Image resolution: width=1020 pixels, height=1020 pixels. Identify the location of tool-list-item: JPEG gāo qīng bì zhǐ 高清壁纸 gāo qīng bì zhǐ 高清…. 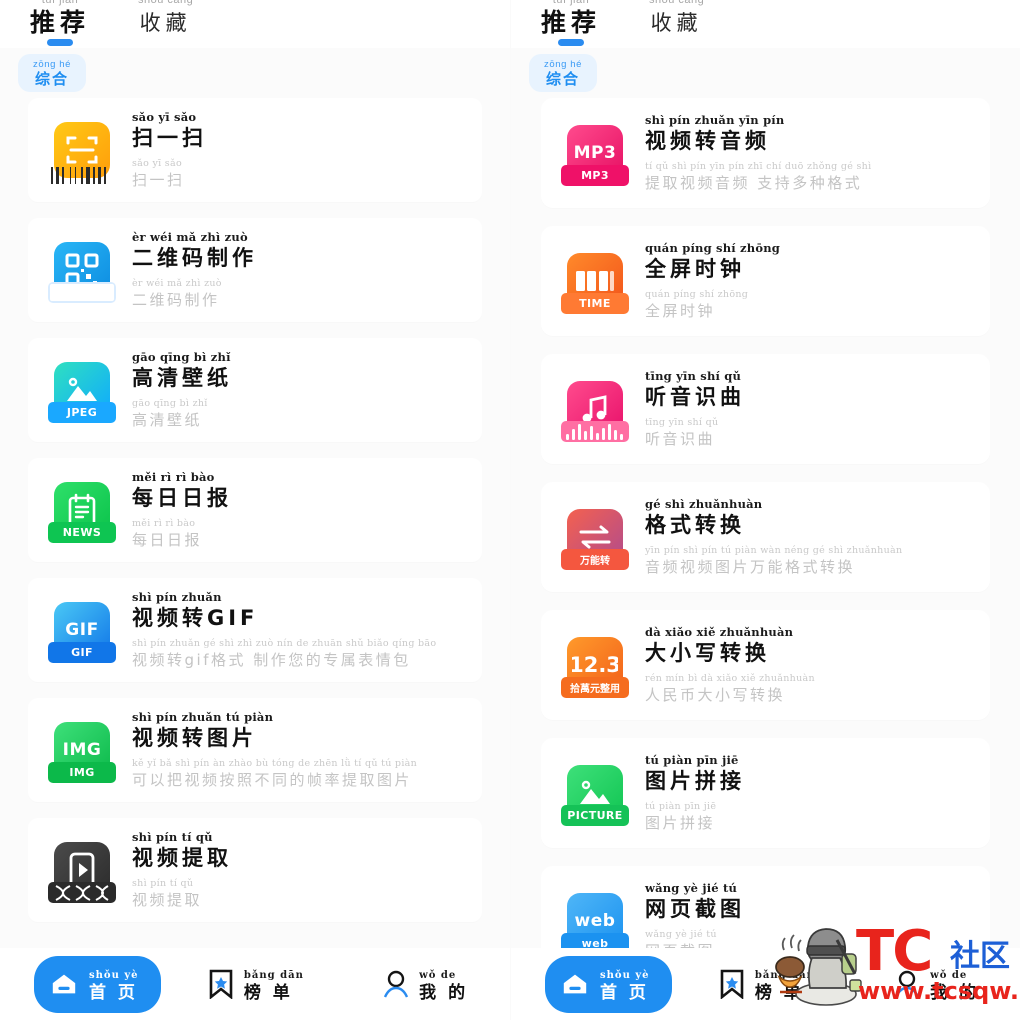
(255, 390).